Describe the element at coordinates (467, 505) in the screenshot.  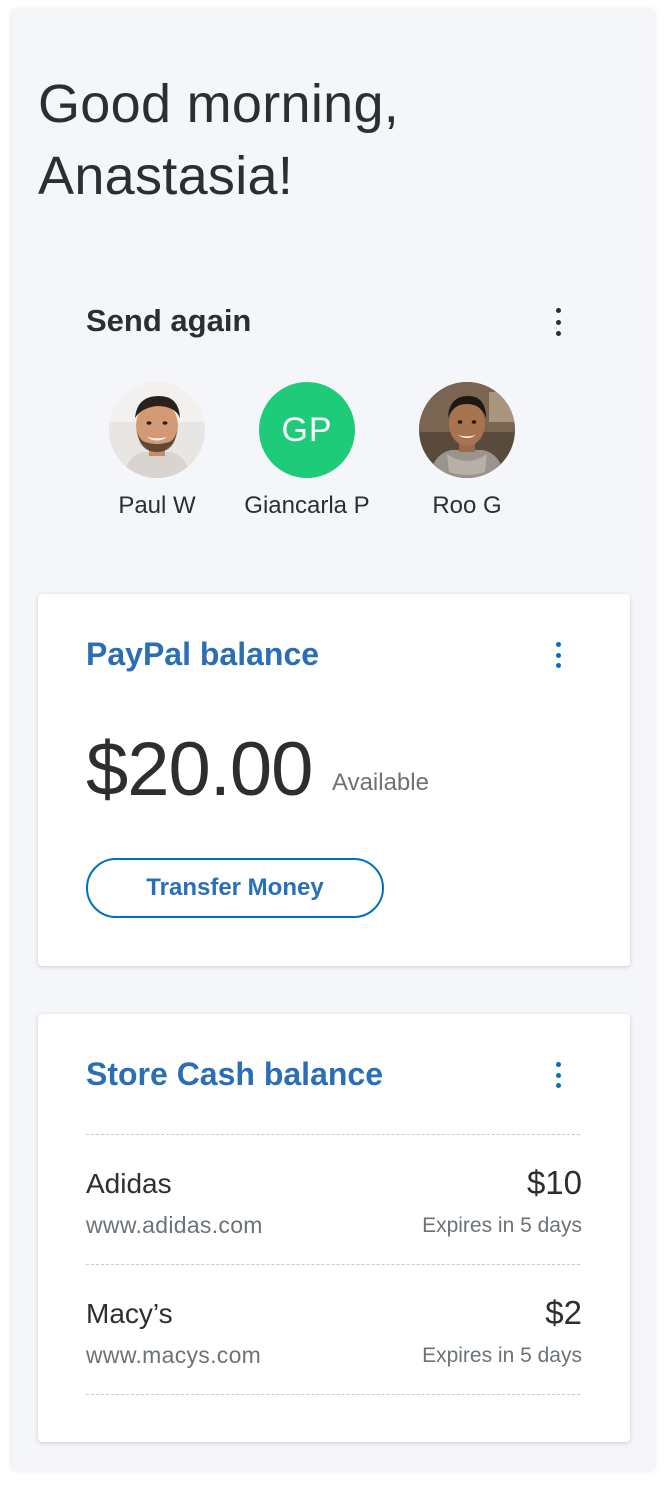
I see `contact-name: Roo G` at that location.